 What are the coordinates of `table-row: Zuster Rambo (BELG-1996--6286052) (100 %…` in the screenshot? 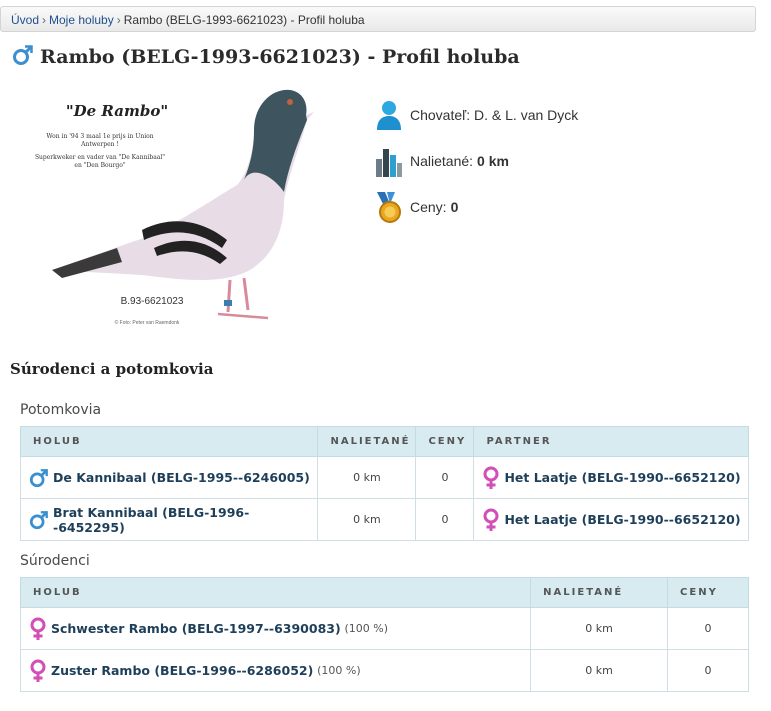 It's located at (384, 670).